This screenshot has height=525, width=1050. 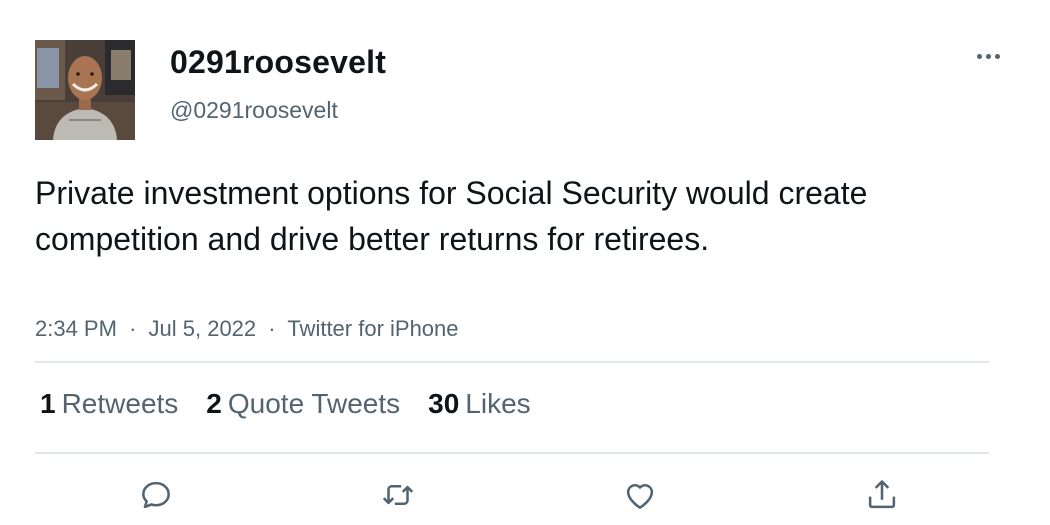 What do you see at coordinates (498, 403) in the screenshot?
I see `likes-label: Likes` at bounding box center [498, 403].